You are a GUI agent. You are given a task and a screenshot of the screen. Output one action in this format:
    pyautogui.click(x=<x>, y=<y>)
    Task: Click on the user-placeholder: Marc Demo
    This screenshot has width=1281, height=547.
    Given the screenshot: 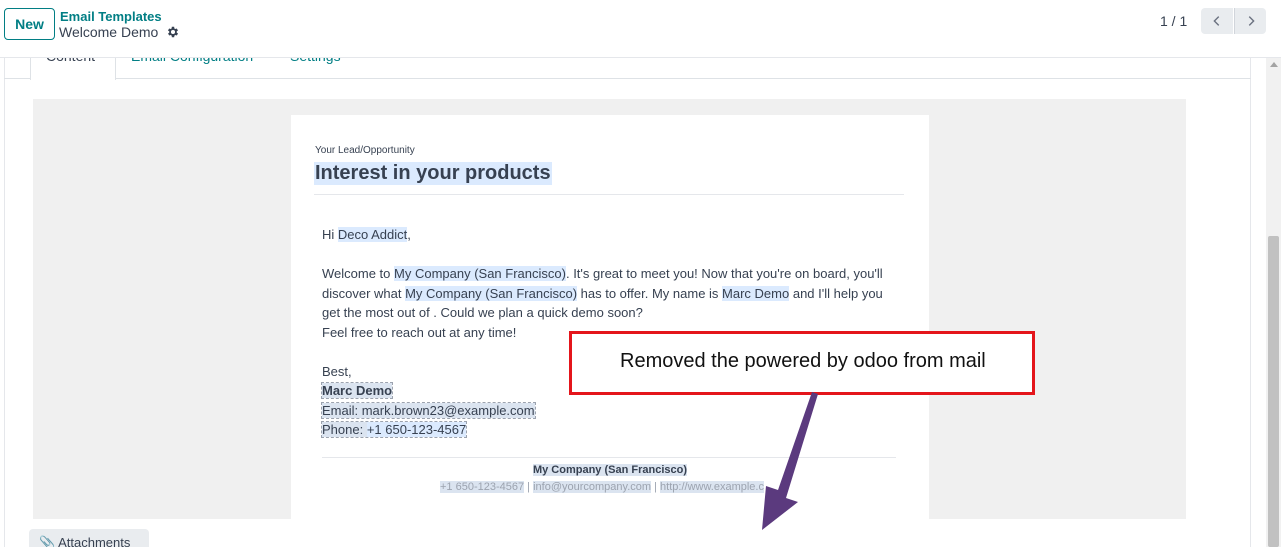 What is the action you would take?
    pyautogui.click(x=756, y=293)
    